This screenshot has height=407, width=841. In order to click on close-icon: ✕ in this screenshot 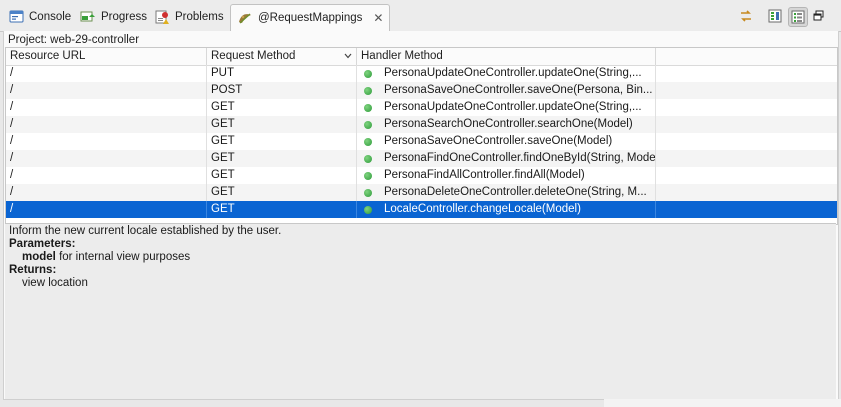, I will do `click(378, 18)`.